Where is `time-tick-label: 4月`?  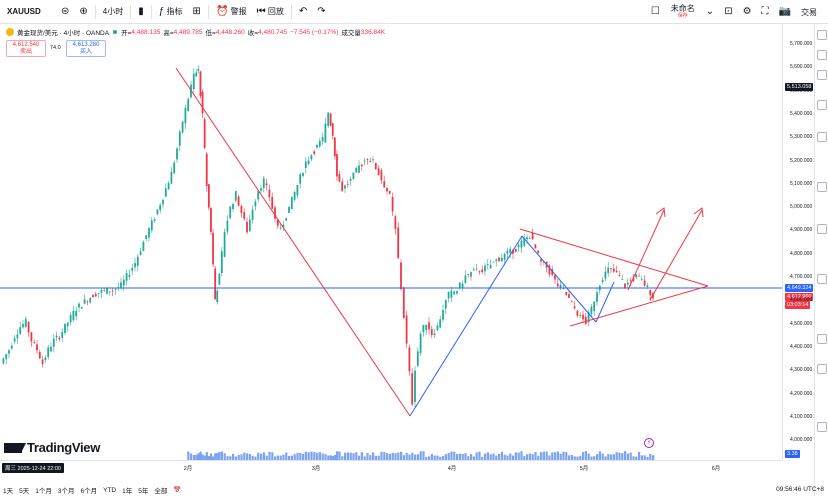
time-tick-label: 4月 is located at coordinates (452, 469).